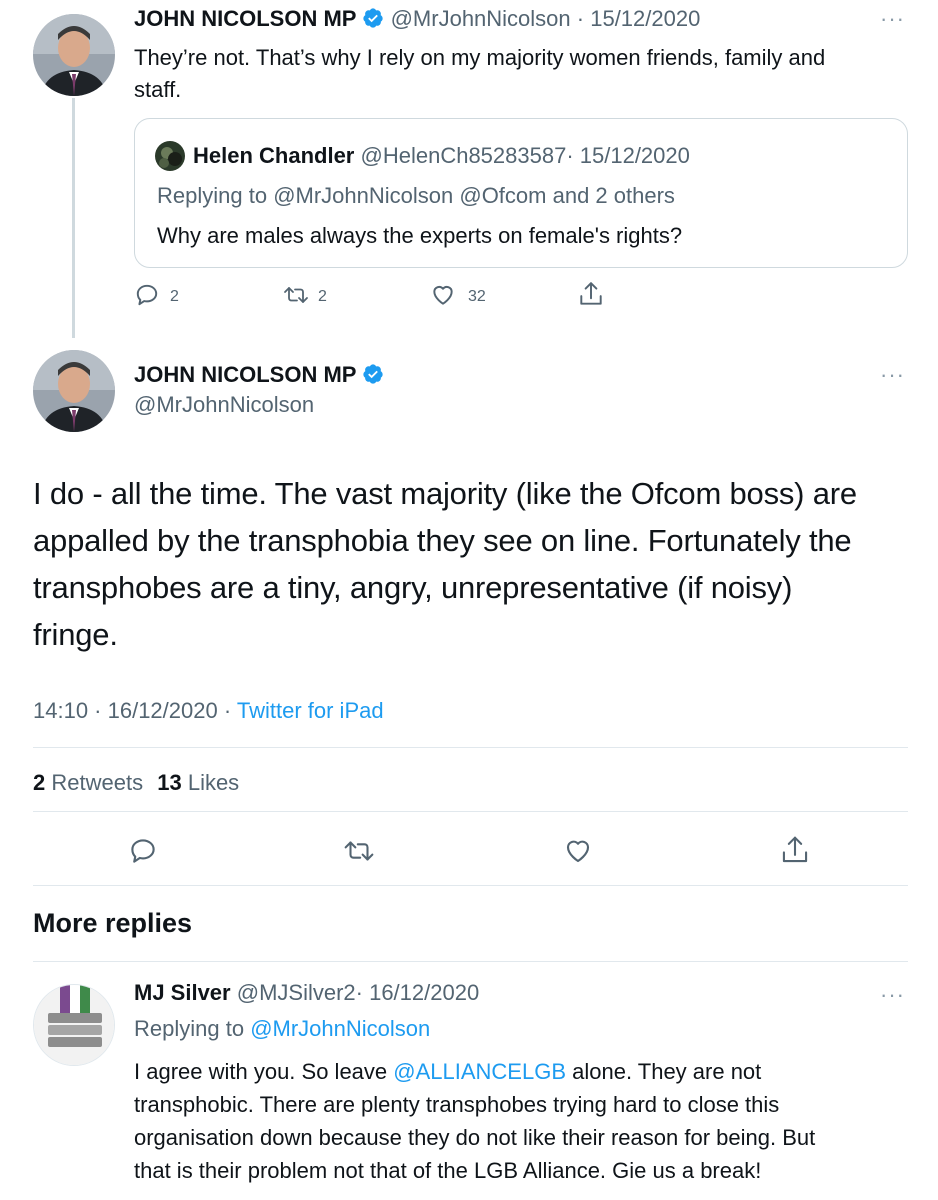 This screenshot has height=1200, width=938. Describe the element at coordinates (477, 296) in the screenshot. I see `like-count: 32` at that location.